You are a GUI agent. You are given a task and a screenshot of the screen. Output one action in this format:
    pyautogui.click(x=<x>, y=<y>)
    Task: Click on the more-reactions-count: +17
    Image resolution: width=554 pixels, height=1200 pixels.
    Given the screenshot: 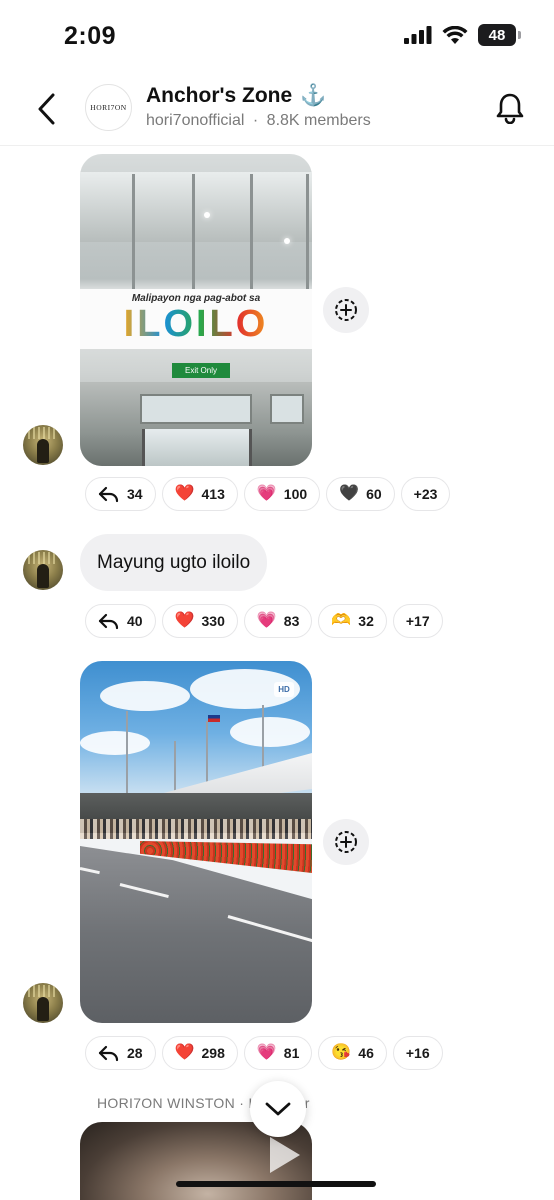 What is the action you would take?
    pyautogui.click(x=417, y=621)
    